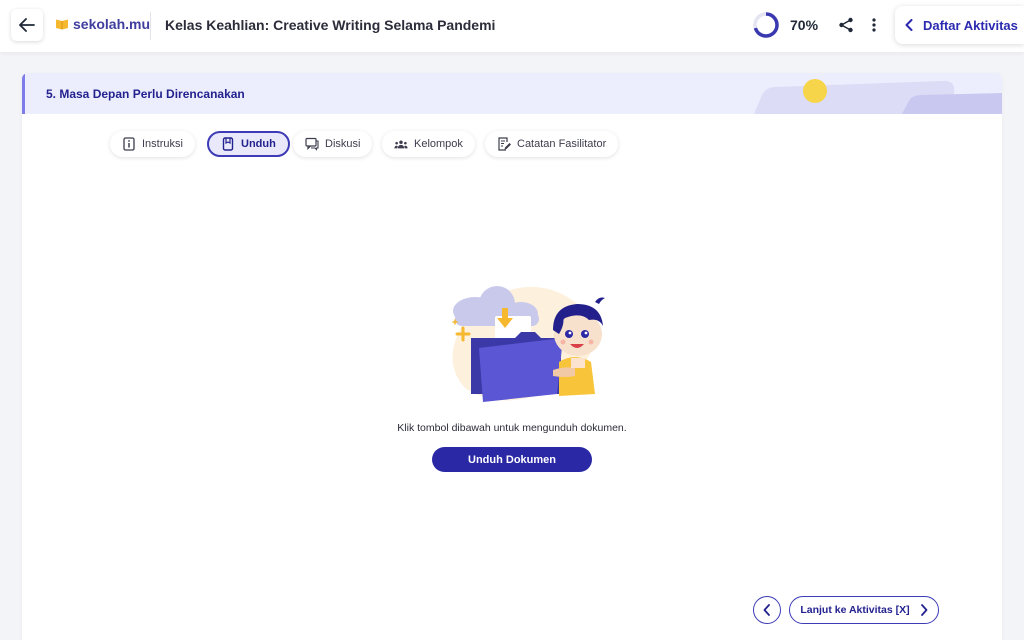 The image size is (1024, 640). Describe the element at coordinates (438, 144) in the screenshot. I see `tab-label: Kelompok` at that location.